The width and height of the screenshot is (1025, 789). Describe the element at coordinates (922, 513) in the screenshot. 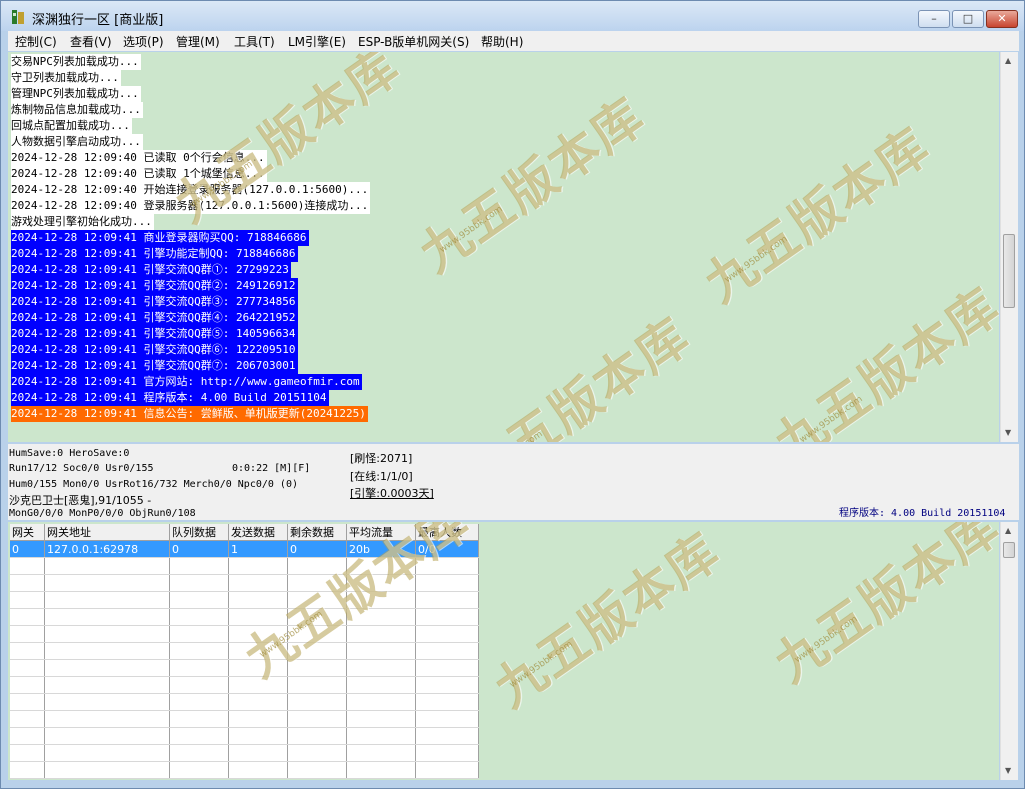

I see `version-label: 程序版本: 4.00 Build 20151104` at that location.